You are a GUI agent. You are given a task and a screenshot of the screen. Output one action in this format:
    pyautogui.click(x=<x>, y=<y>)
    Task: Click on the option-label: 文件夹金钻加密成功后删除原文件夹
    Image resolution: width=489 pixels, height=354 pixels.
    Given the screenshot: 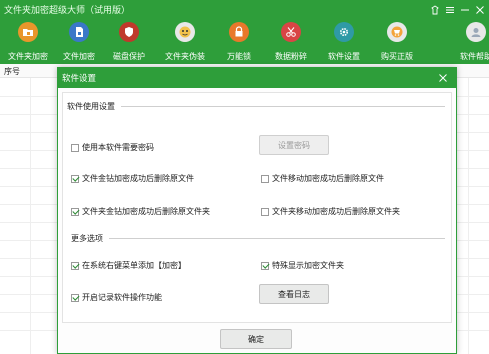 What is the action you would take?
    pyautogui.click(x=146, y=211)
    